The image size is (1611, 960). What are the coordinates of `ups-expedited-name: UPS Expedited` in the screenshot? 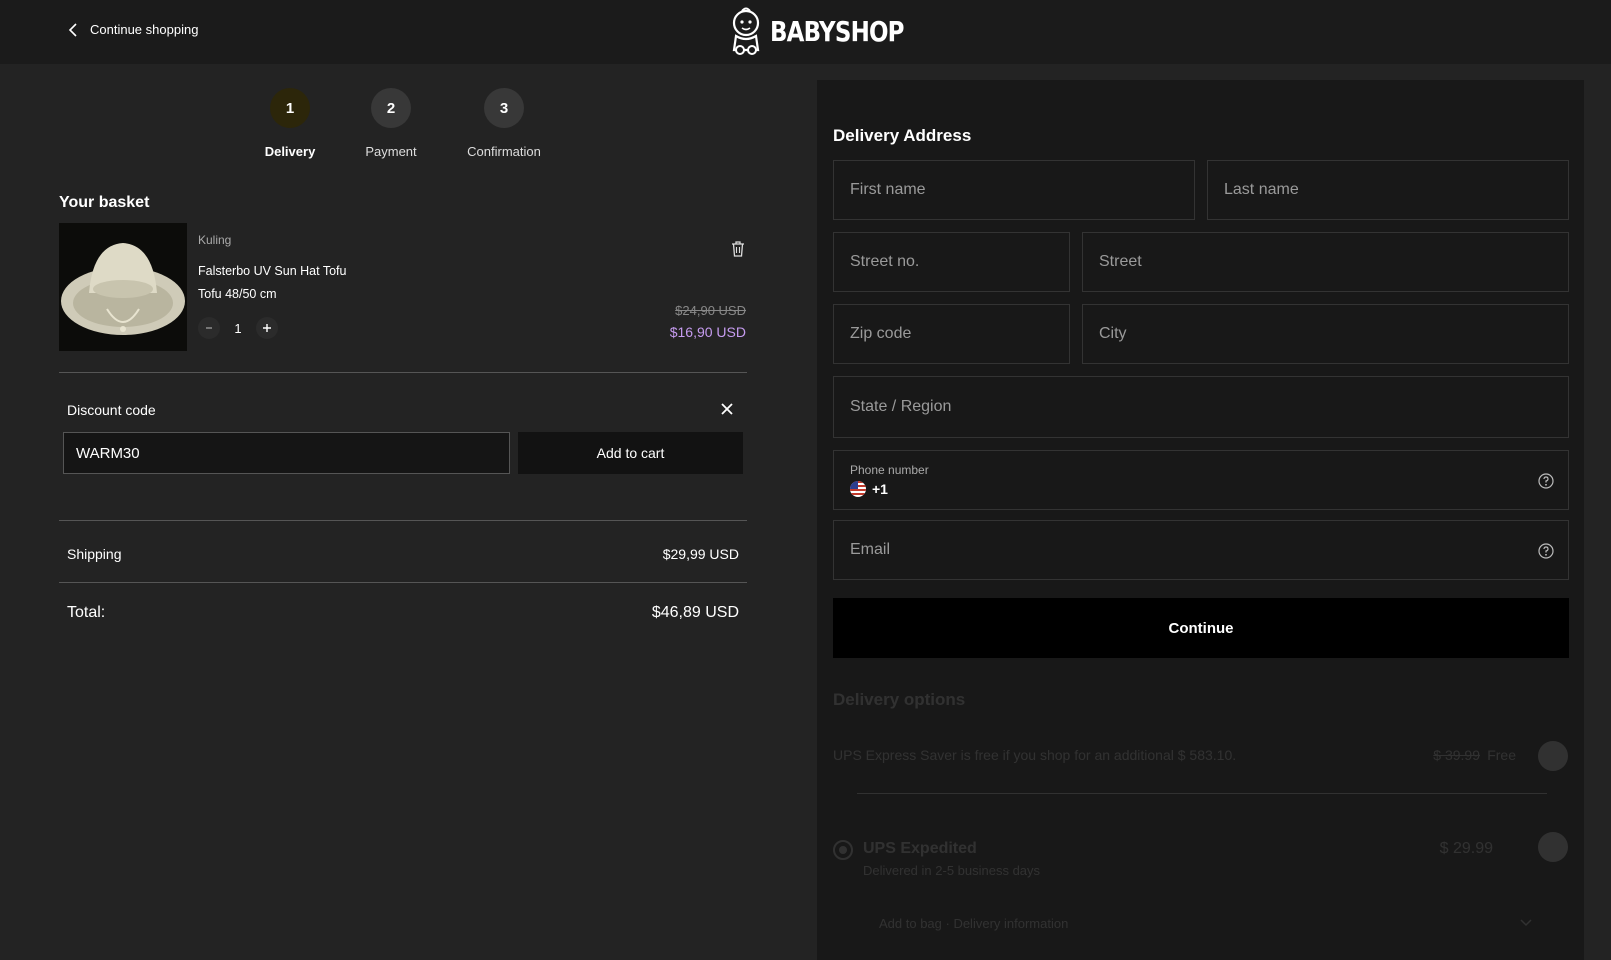 It's located at (920, 848).